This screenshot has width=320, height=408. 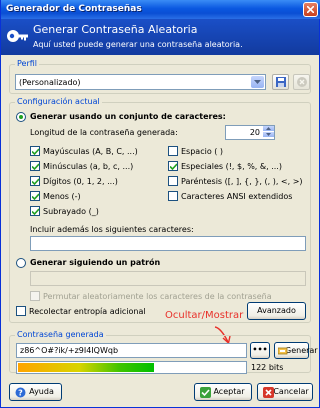 What do you see at coordinates (260, 350) in the screenshot?
I see `toggle-visibility-button: •••` at bounding box center [260, 350].